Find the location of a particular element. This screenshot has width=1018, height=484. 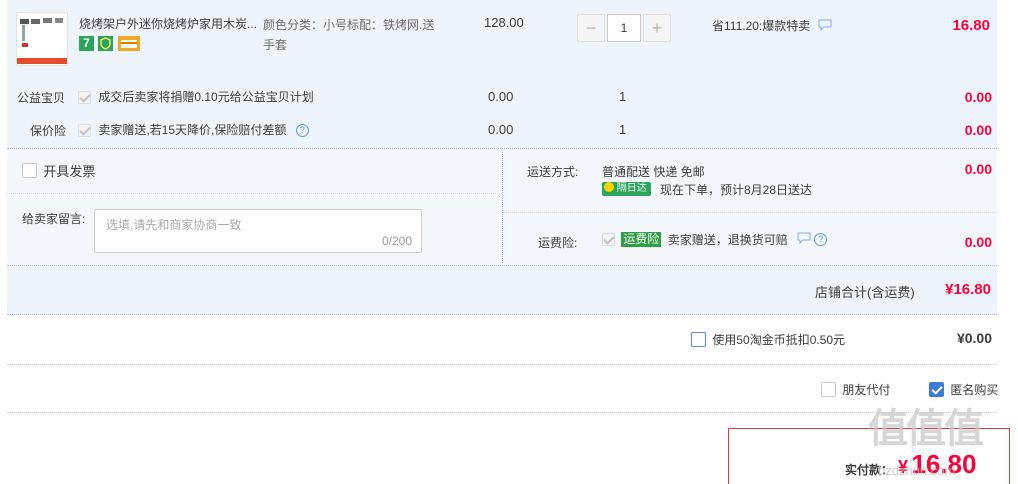

seven-day-return-badge: 7 is located at coordinates (86, 43).